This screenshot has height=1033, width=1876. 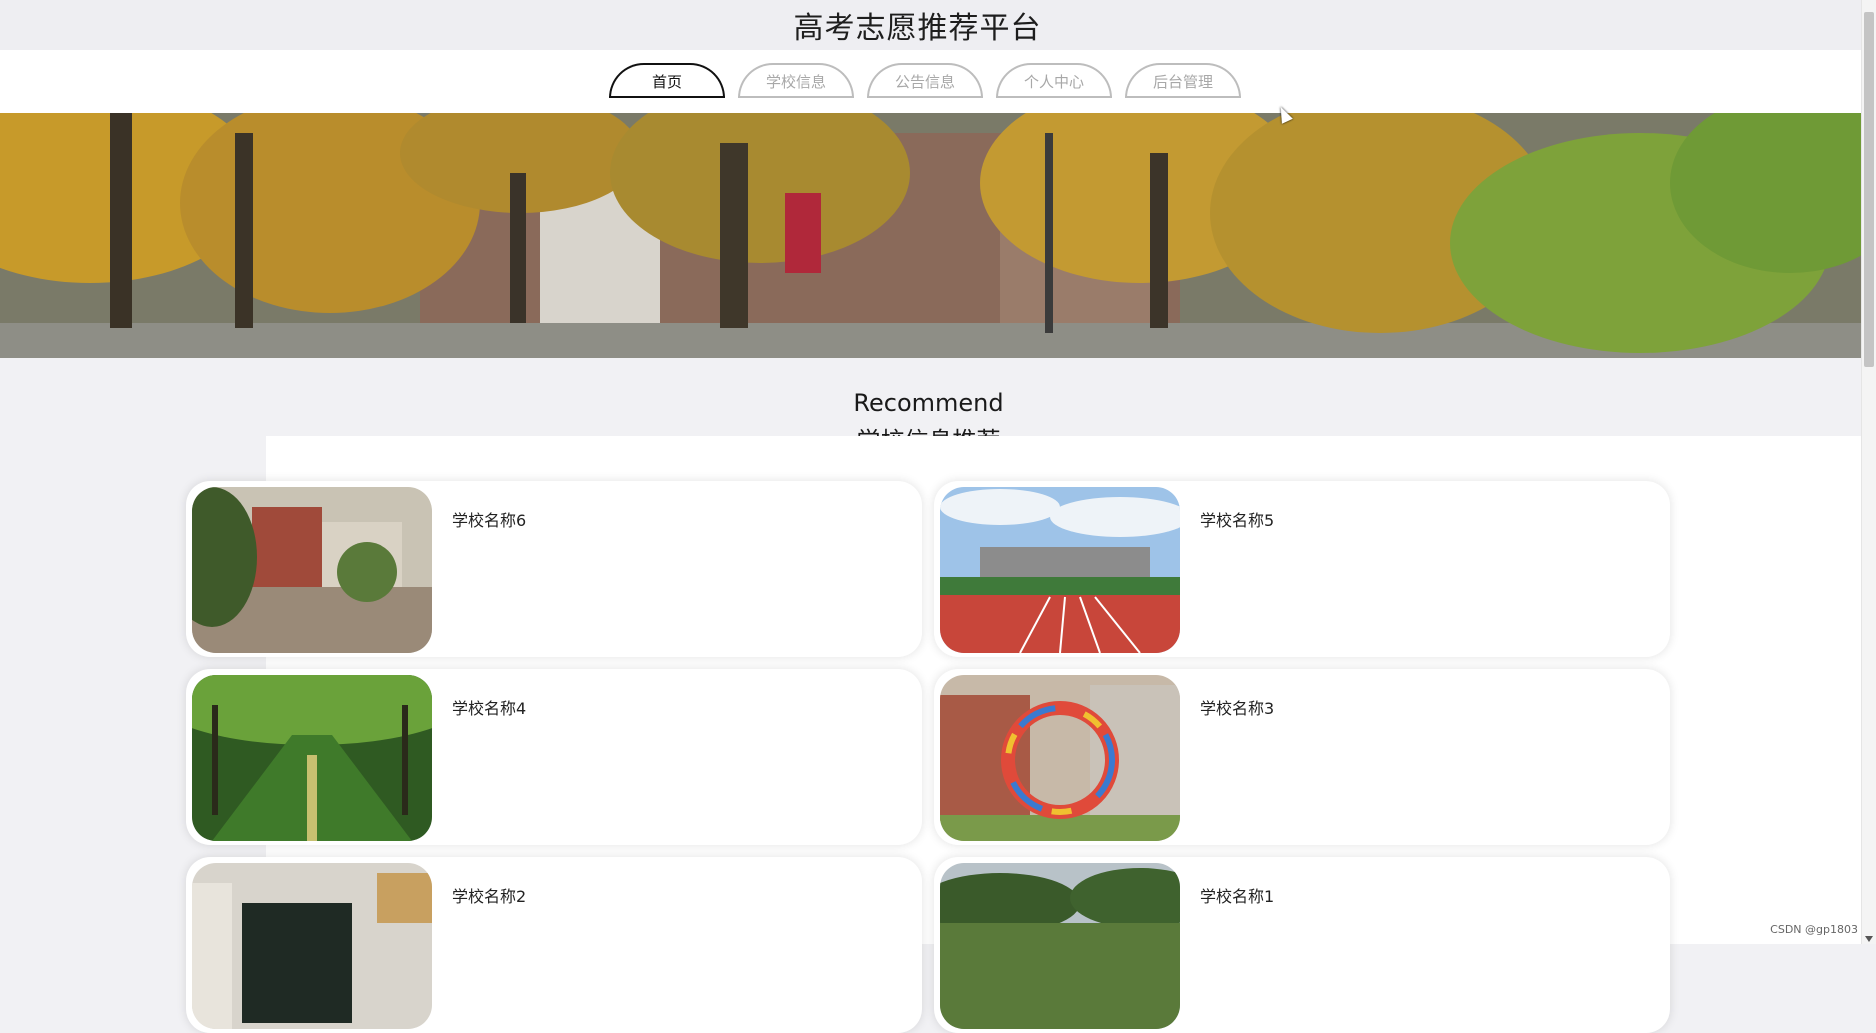 What do you see at coordinates (1869, 939) in the screenshot?
I see `scroll-down-icon` at bounding box center [1869, 939].